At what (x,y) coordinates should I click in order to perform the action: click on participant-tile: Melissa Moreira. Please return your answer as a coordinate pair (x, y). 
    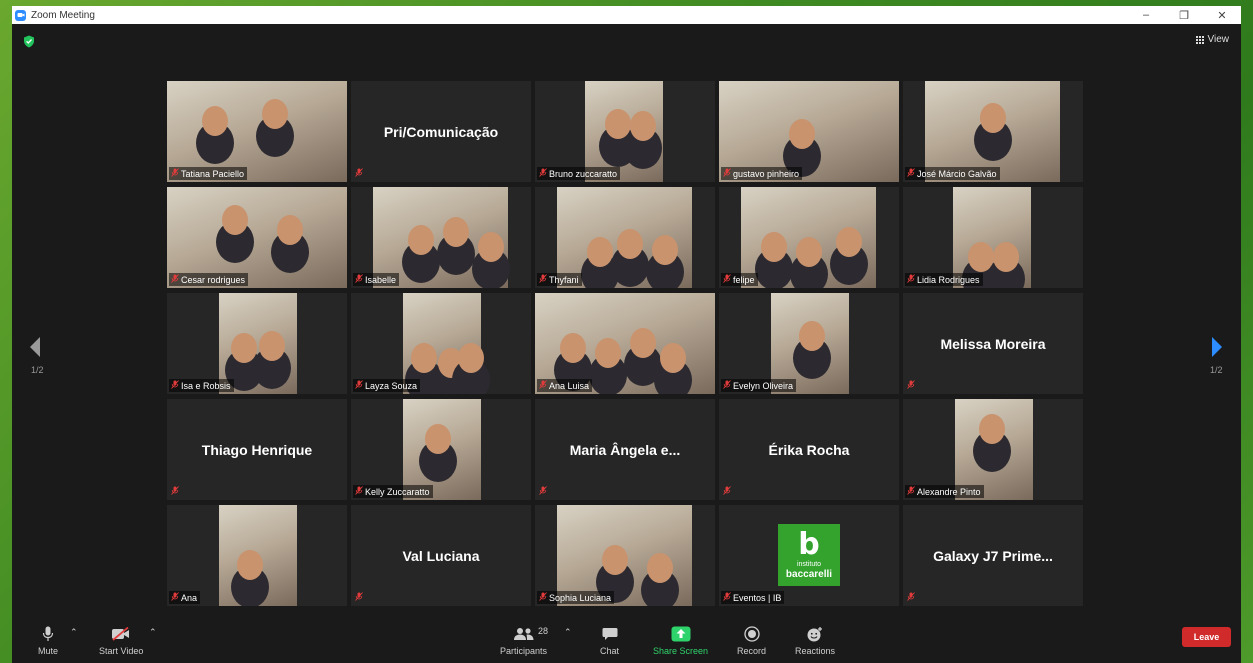
    Looking at the image, I should click on (993, 343).